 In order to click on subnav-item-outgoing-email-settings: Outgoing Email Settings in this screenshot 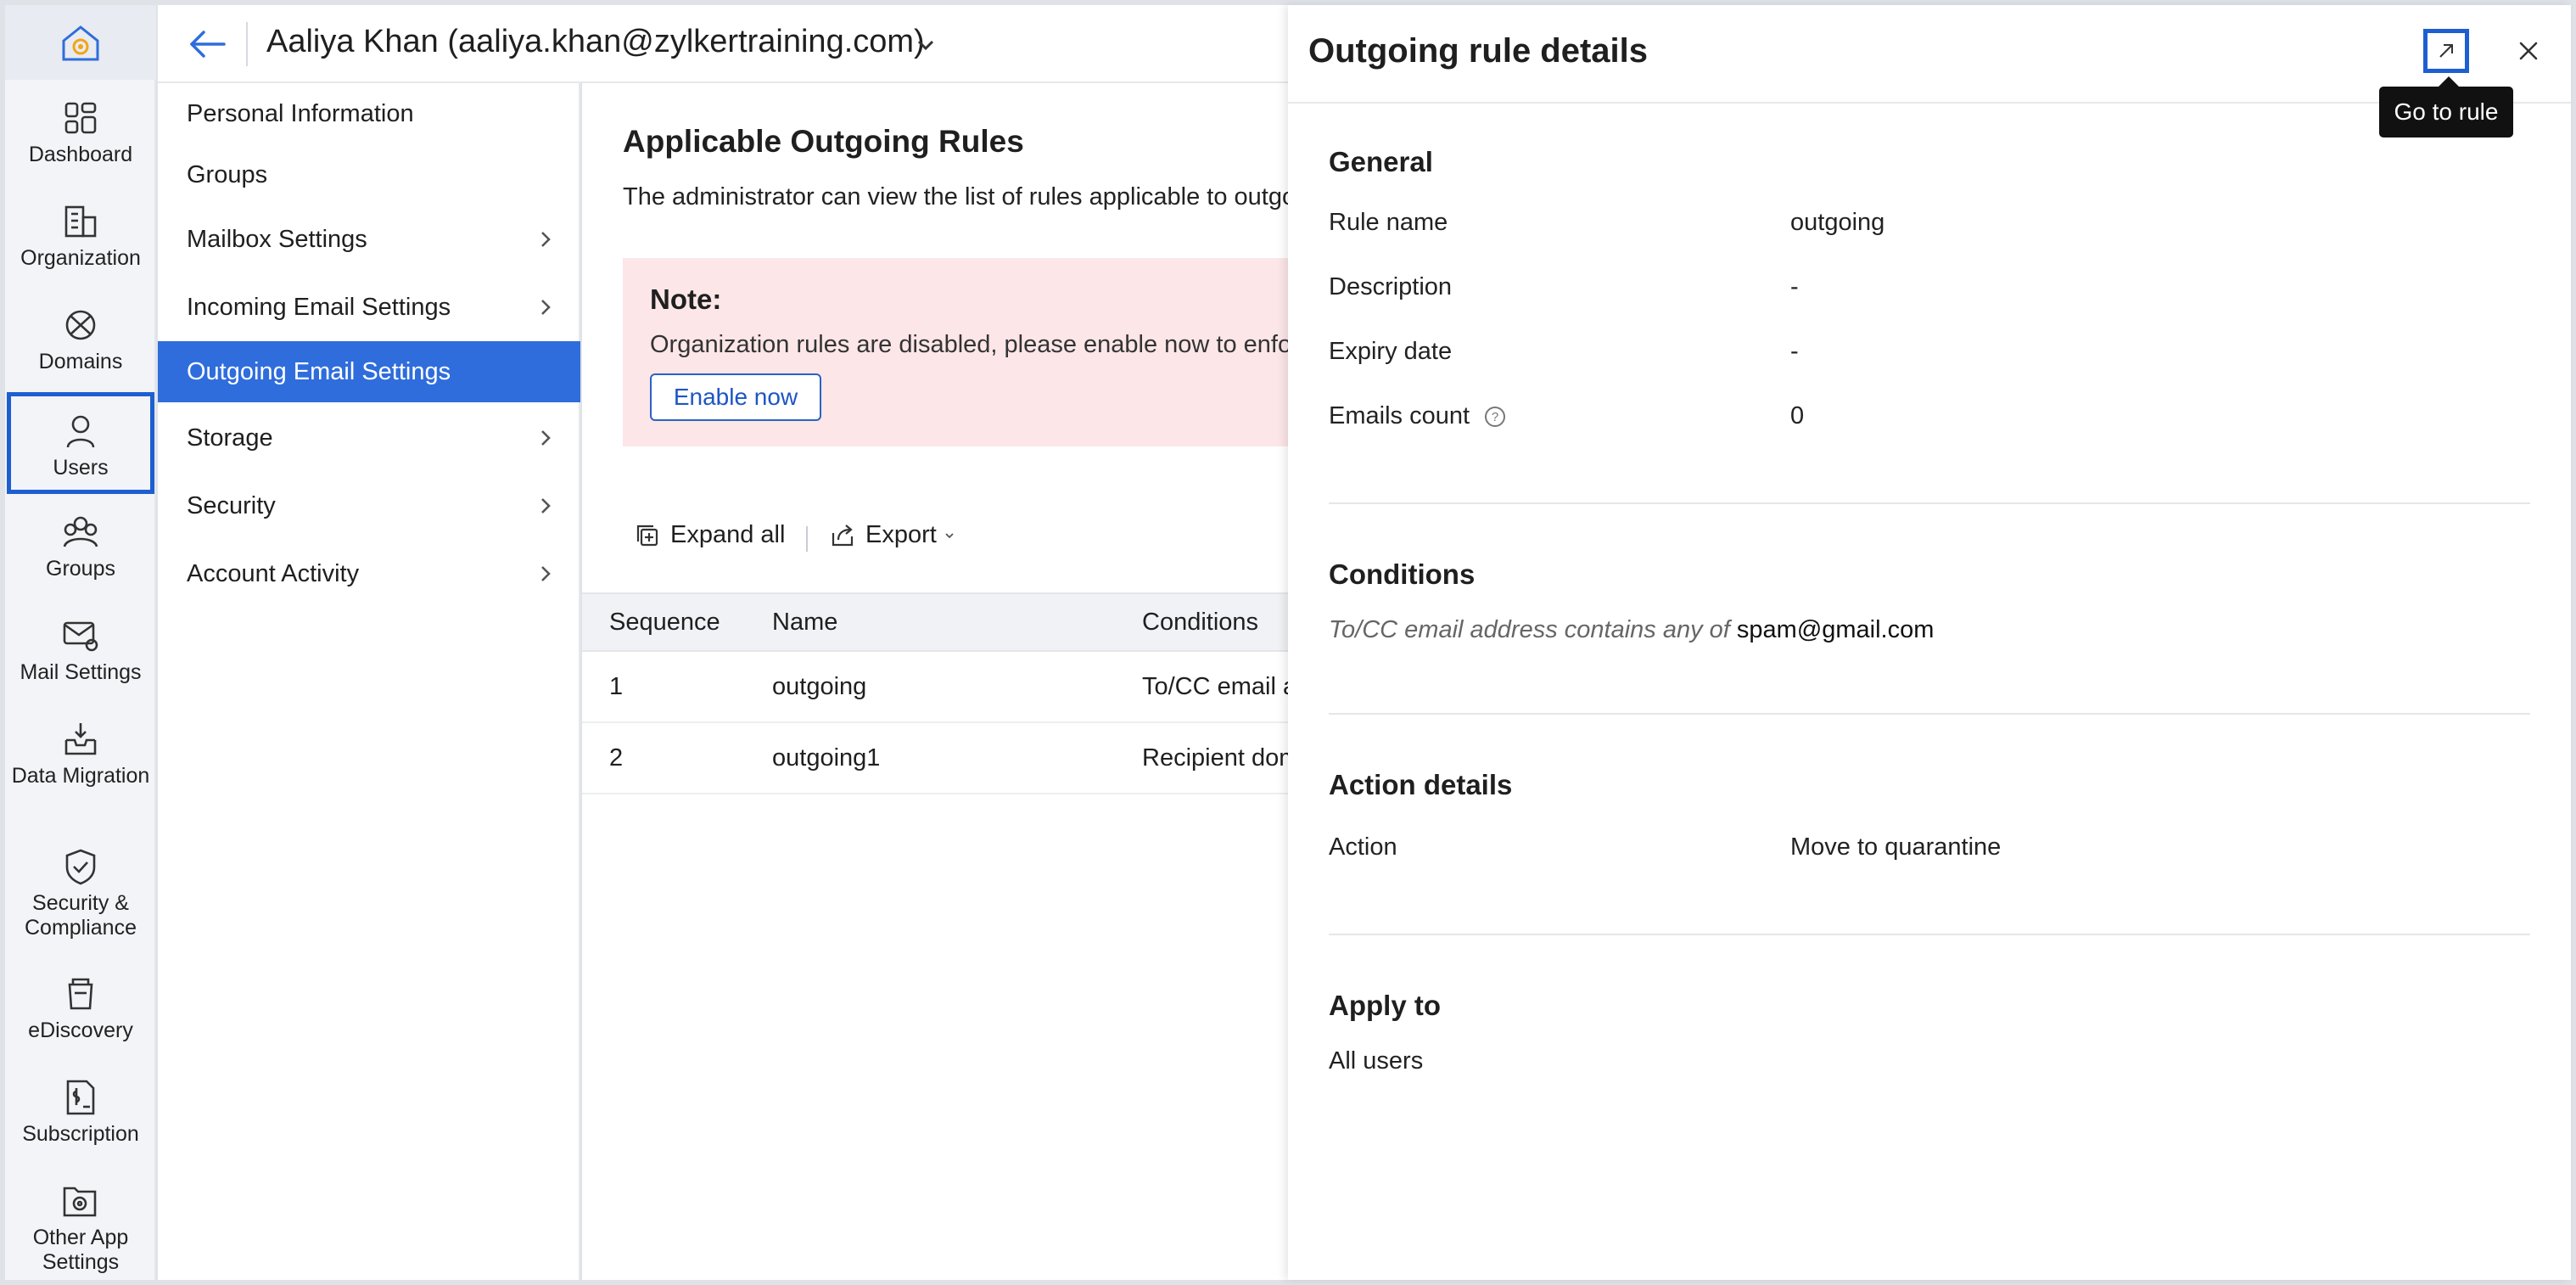, I will do `click(369, 371)`.